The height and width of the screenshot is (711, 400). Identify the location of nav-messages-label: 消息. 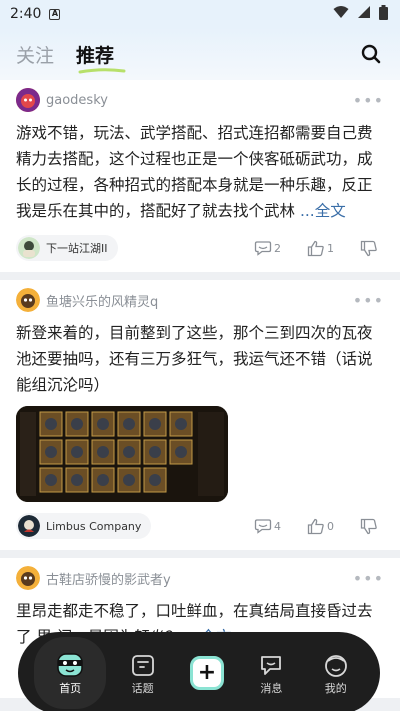
(271, 688).